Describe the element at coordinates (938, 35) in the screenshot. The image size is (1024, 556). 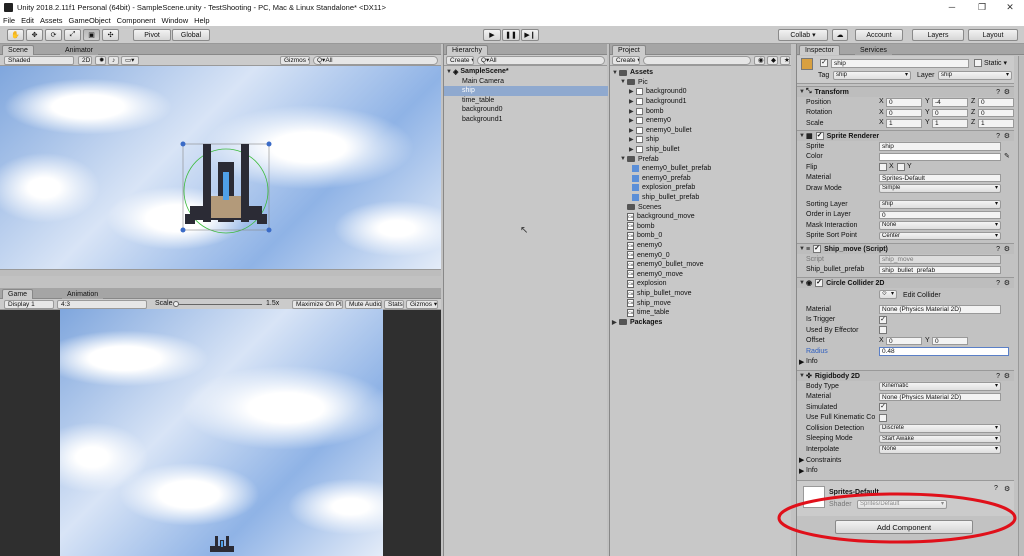
I see `layers-dropdown: Layers` at that location.